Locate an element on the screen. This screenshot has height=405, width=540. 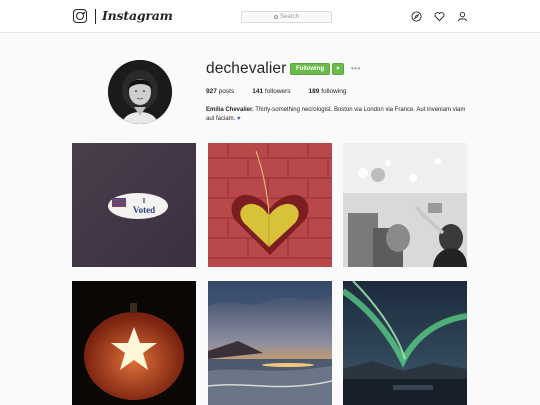
blue-heart-icon: ♥ is located at coordinates (239, 118).